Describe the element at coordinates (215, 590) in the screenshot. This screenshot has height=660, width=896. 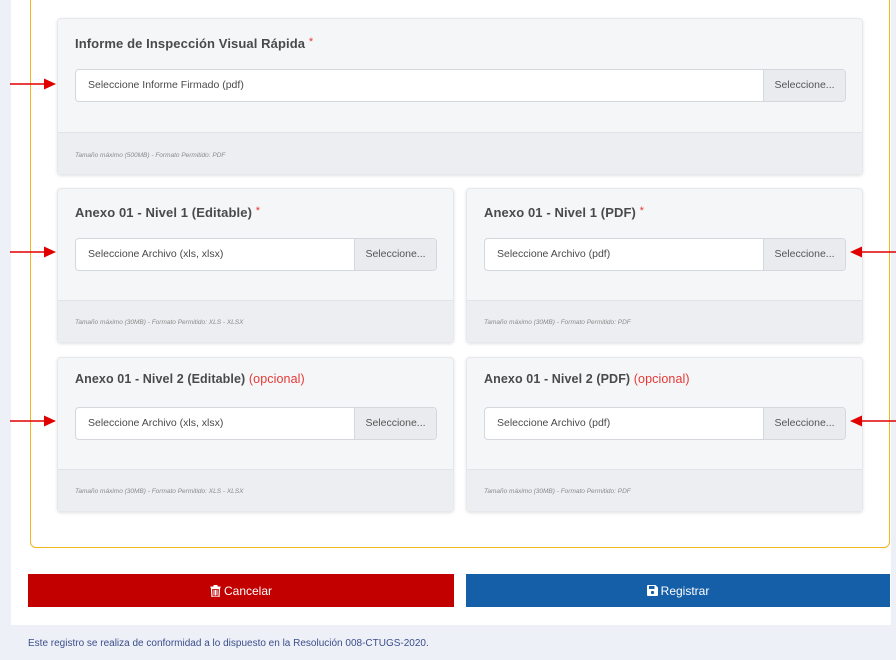
I see `trash-icon` at that location.